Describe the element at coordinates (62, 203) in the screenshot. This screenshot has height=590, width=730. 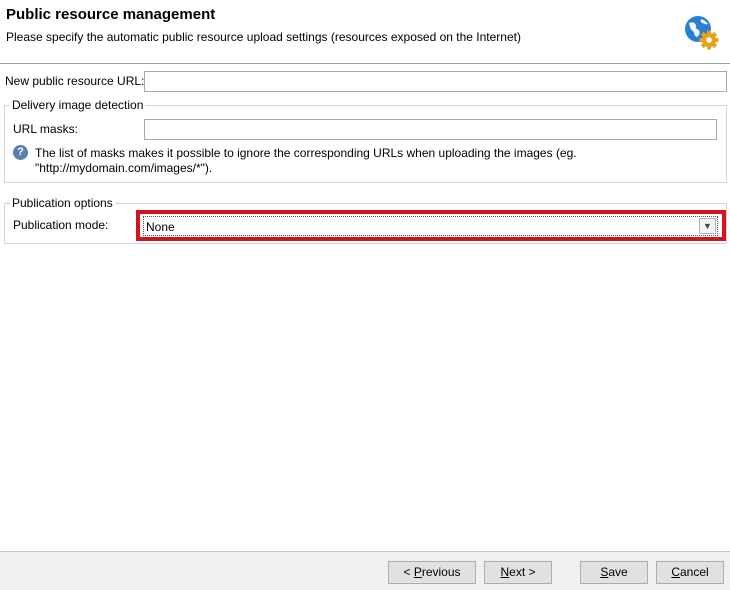
I see `publication-group-title: Publication options` at that location.